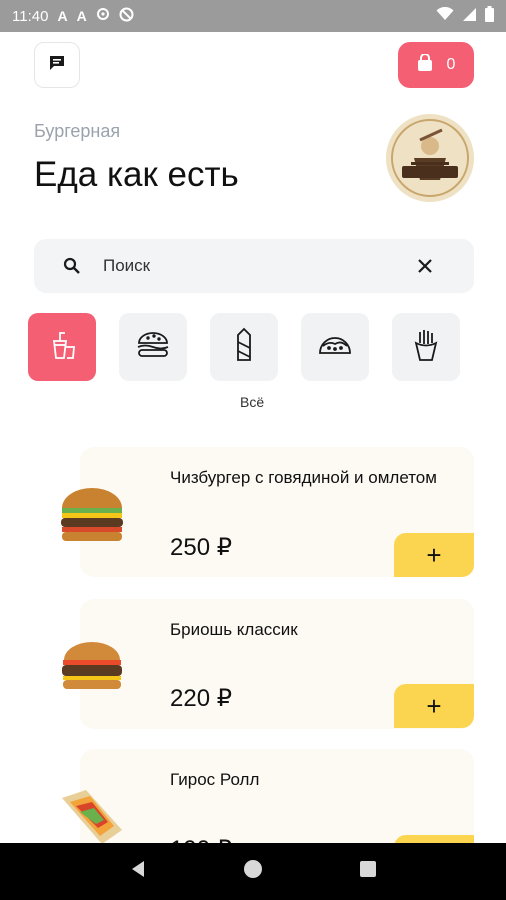  What do you see at coordinates (436, 65) in the screenshot?
I see `cart-button: 0` at bounding box center [436, 65].